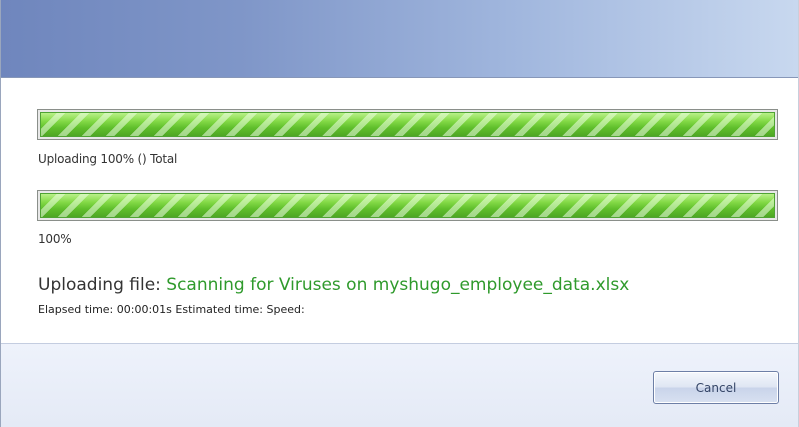 Image resolution: width=799 pixels, height=427 pixels. What do you see at coordinates (716, 387) in the screenshot?
I see `cancel-button: Cancel` at bounding box center [716, 387].